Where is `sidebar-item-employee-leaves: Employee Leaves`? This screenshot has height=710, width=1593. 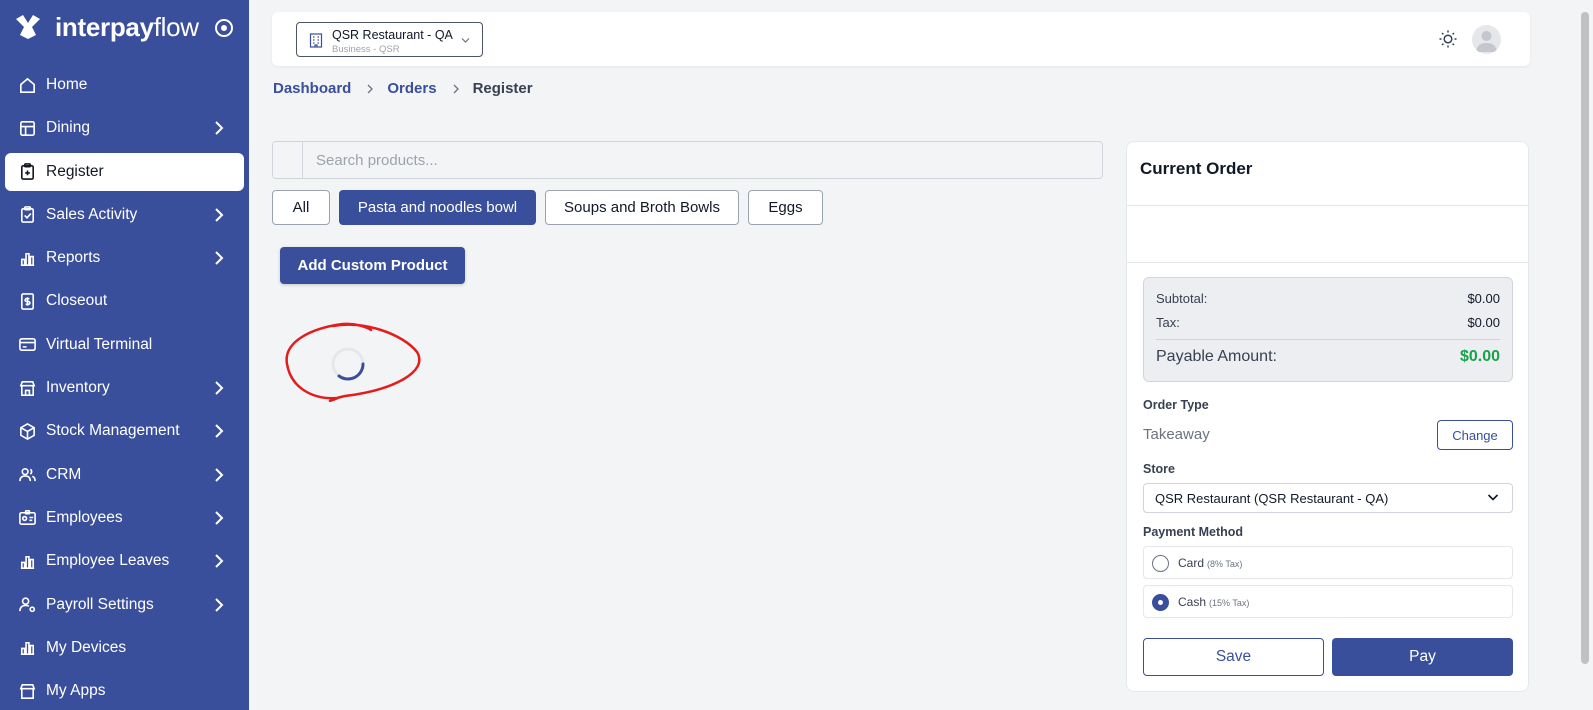
sidebar-item-employee-leaves: Employee Leaves is located at coordinates (124, 561).